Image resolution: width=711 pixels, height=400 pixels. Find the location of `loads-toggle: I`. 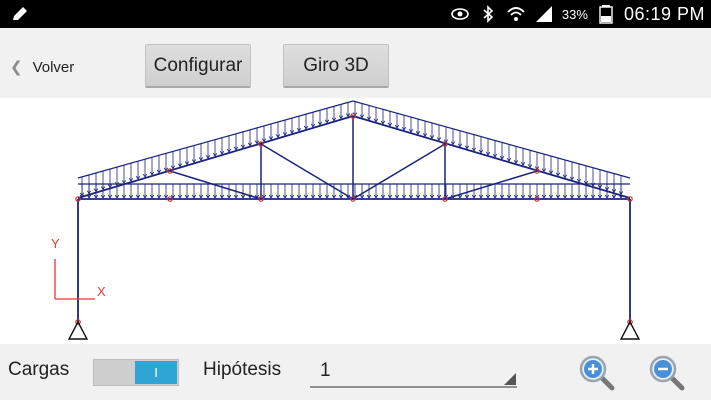

loads-toggle: I is located at coordinates (136, 372).